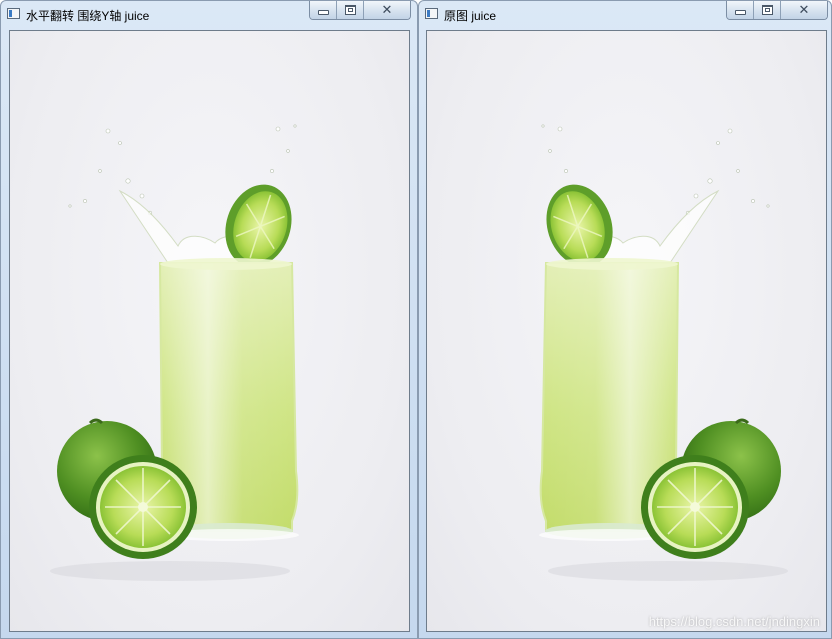 This screenshot has height=639, width=832. I want to click on title-bar: 原图 juice ✕, so click(625, 14).